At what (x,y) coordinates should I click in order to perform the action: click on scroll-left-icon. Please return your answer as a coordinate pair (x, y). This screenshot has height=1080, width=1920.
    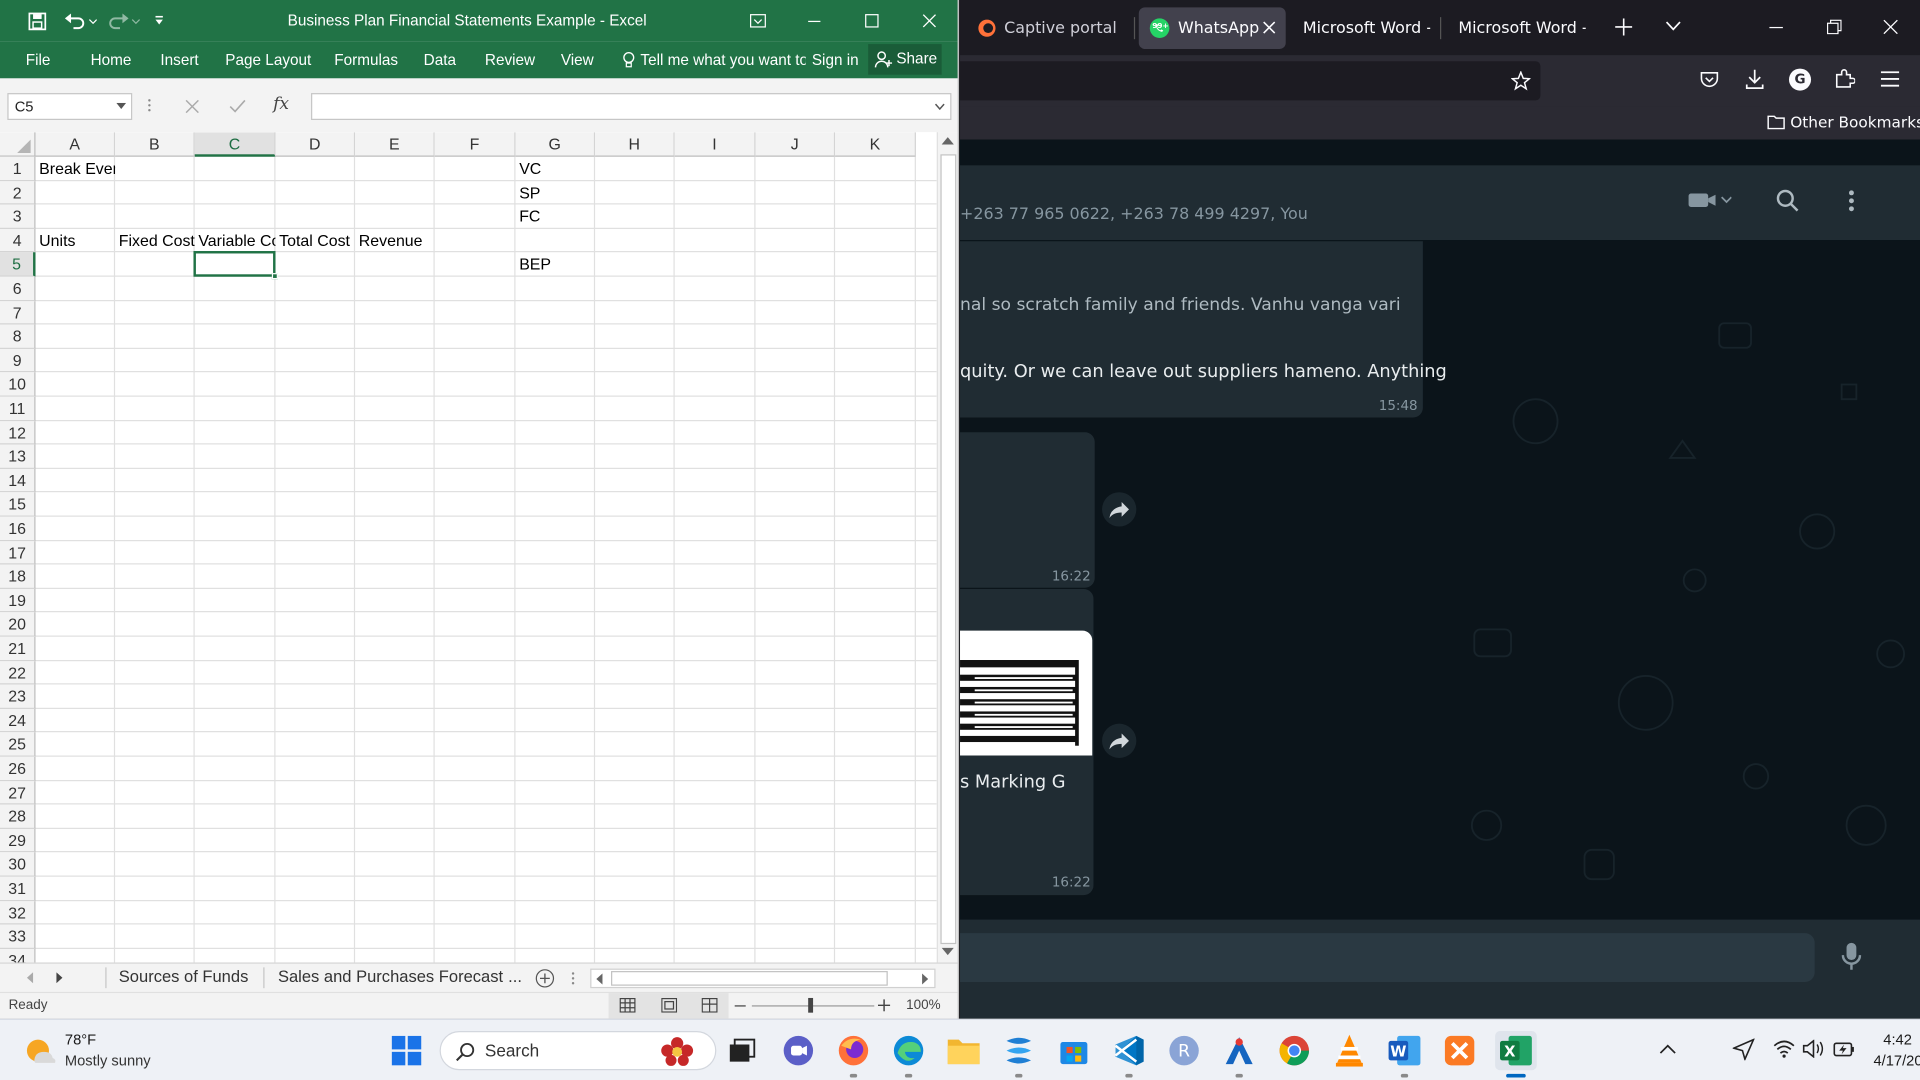
    Looking at the image, I should click on (599, 979).